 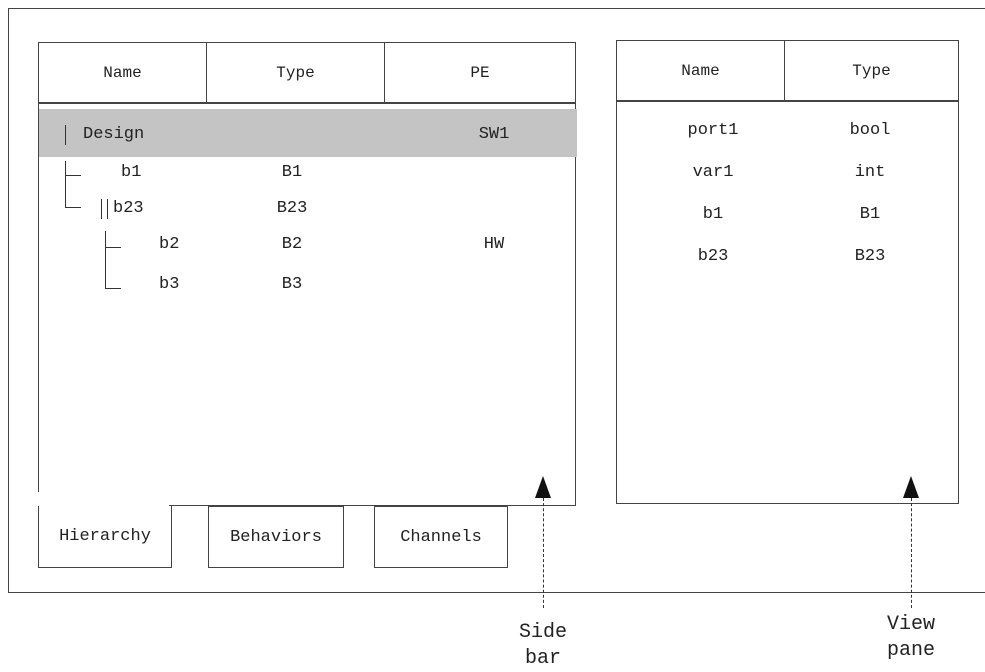 I want to click on tab-hierarchy-label: Hierarchy, so click(x=105, y=536).